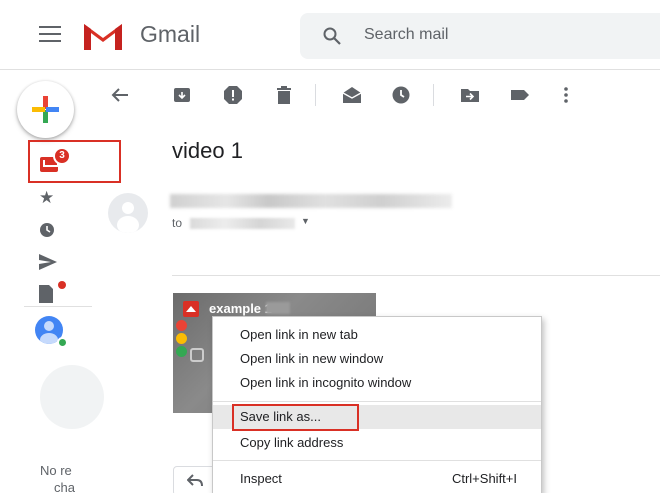 The width and height of the screenshot is (660, 493). I want to click on unread-badge: 3, so click(62, 156).